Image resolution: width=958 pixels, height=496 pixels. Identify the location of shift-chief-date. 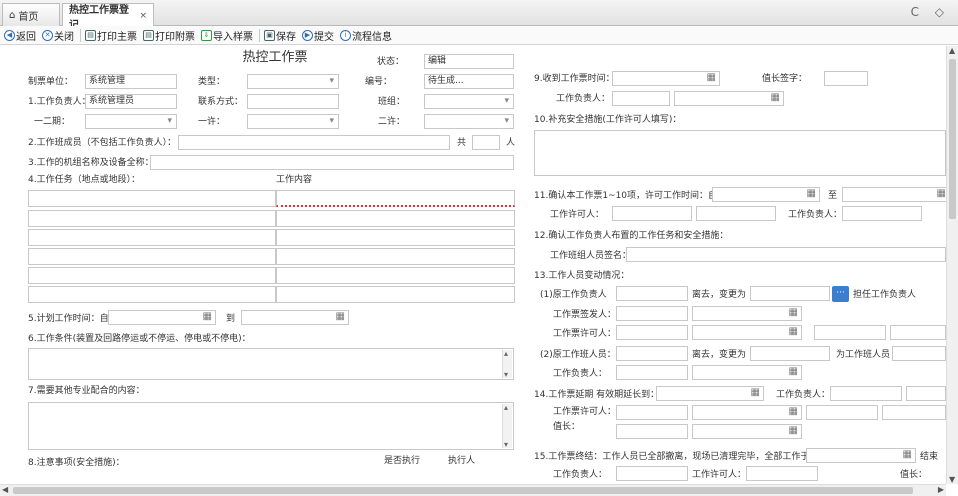
(747, 431).